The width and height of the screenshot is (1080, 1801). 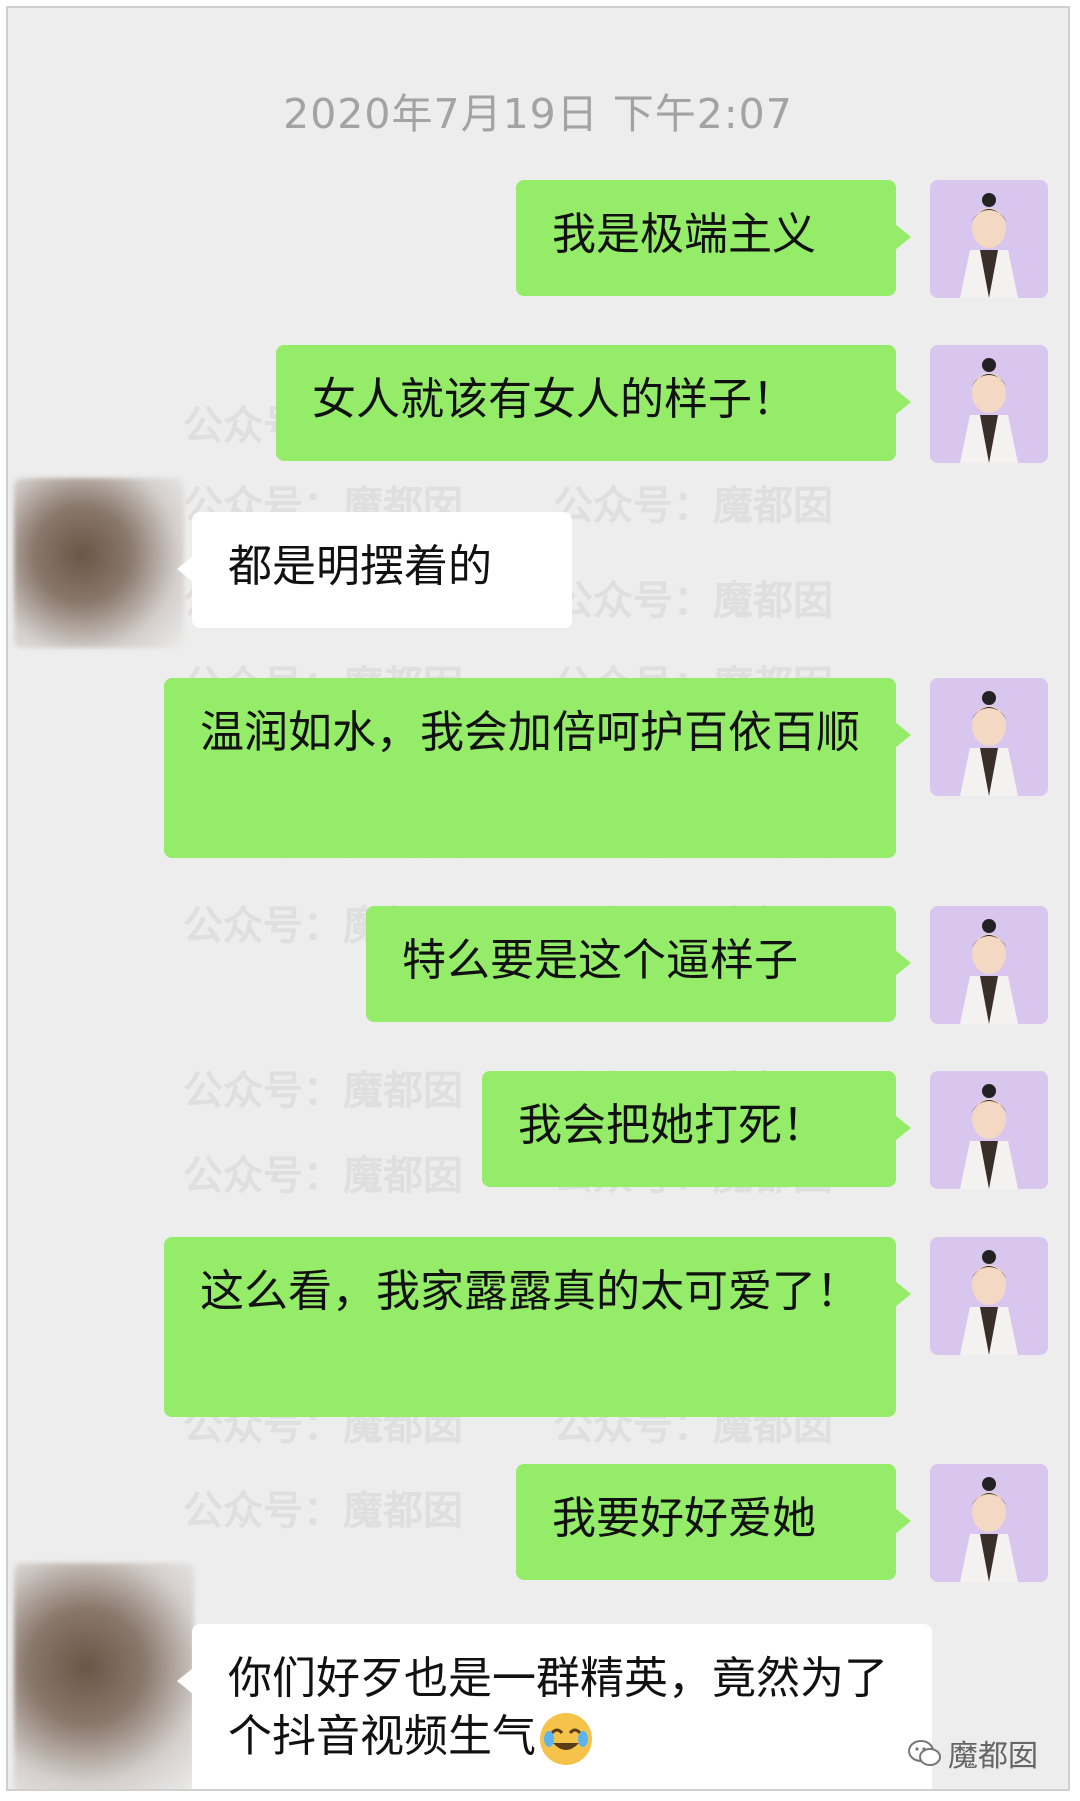 I want to click on message-bubble-sent: 我要好好爱她, so click(x=713, y=1522).